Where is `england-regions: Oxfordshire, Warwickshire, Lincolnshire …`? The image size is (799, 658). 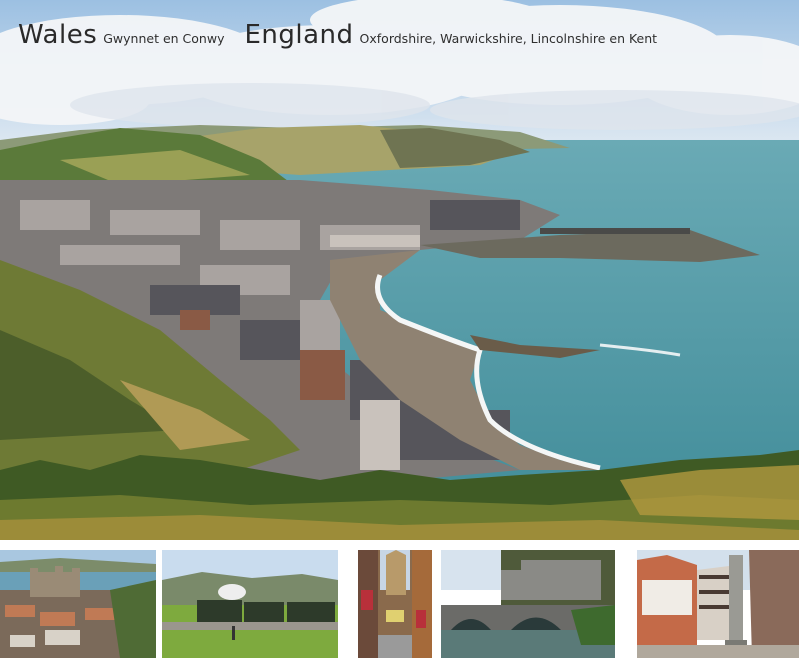 england-regions: Oxfordshire, Warwickshire, Lincolnshire … is located at coordinates (508, 38).